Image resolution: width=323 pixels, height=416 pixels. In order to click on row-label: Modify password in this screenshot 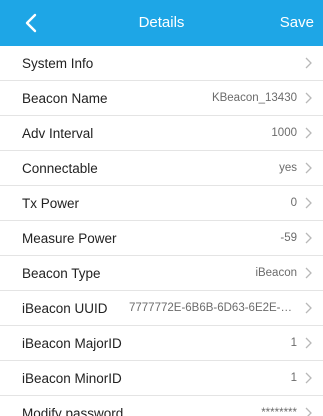, I will do `click(73, 410)`.